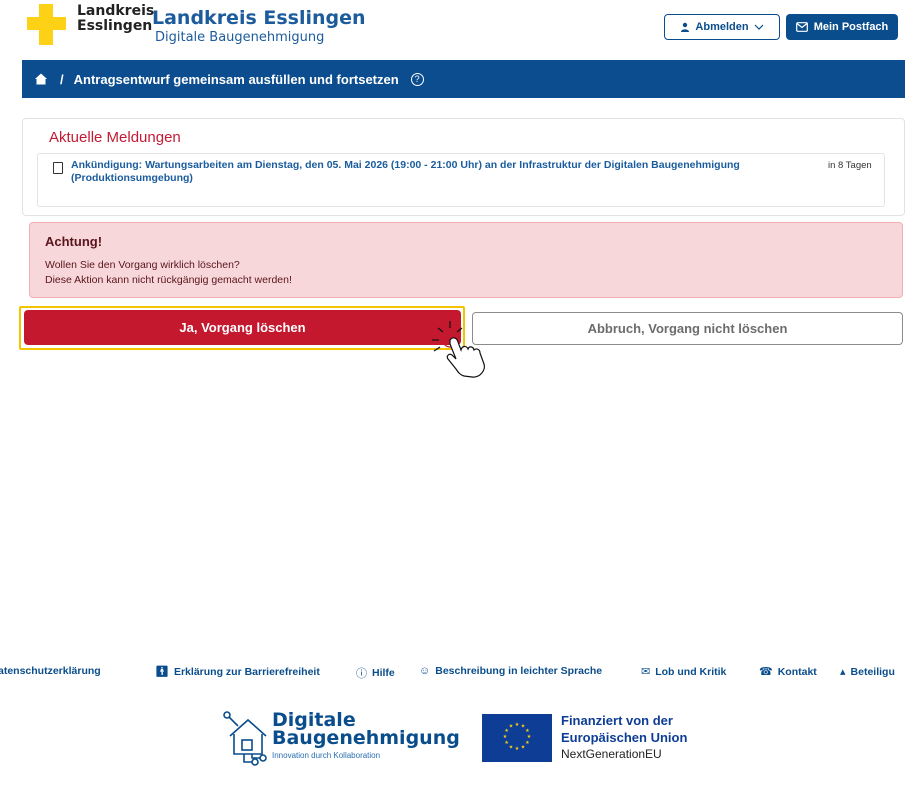 This screenshot has height=798, width=905. Describe the element at coordinates (617, 720) in the screenshot. I see `eu-line1: Finanziert von der` at that location.